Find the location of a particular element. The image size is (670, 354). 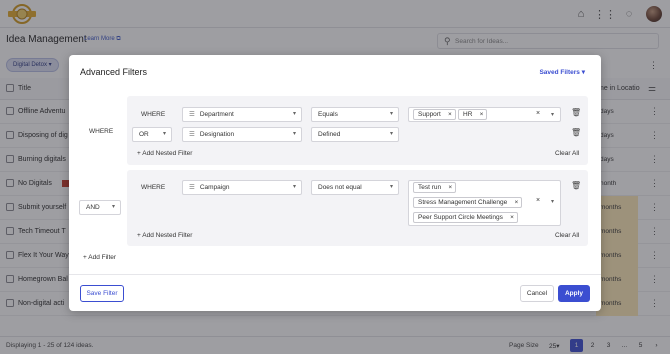

field-value: Campaign is located at coordinates (214, 187).